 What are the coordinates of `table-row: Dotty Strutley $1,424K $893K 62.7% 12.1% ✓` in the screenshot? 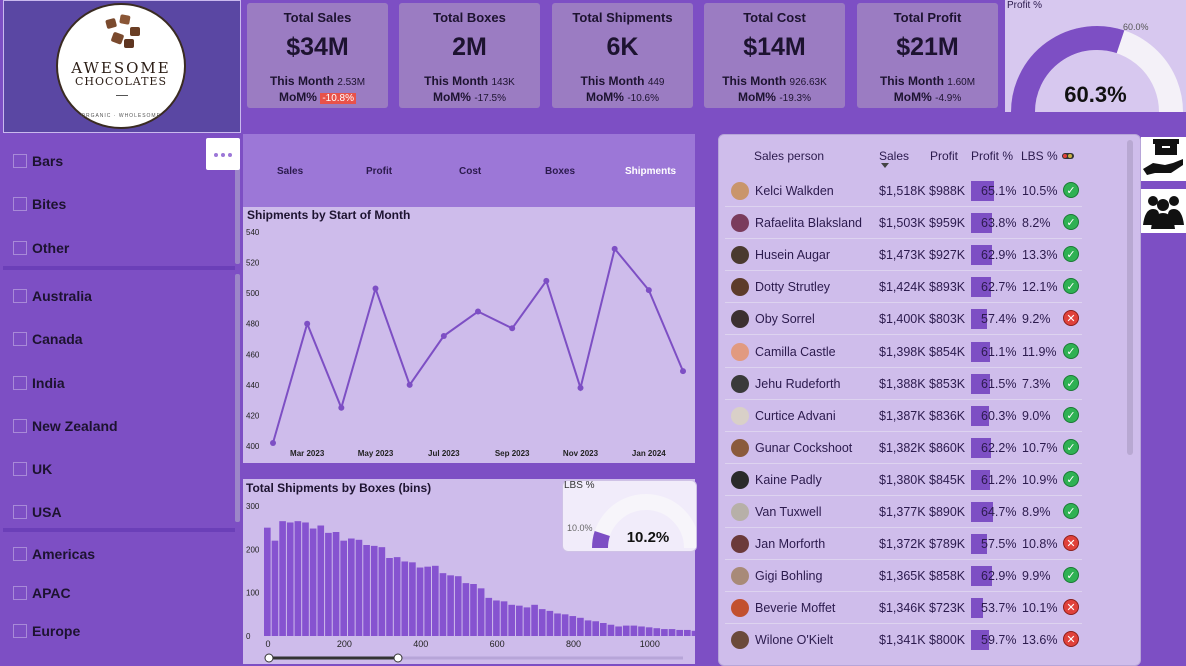 It's located at (903, 287).